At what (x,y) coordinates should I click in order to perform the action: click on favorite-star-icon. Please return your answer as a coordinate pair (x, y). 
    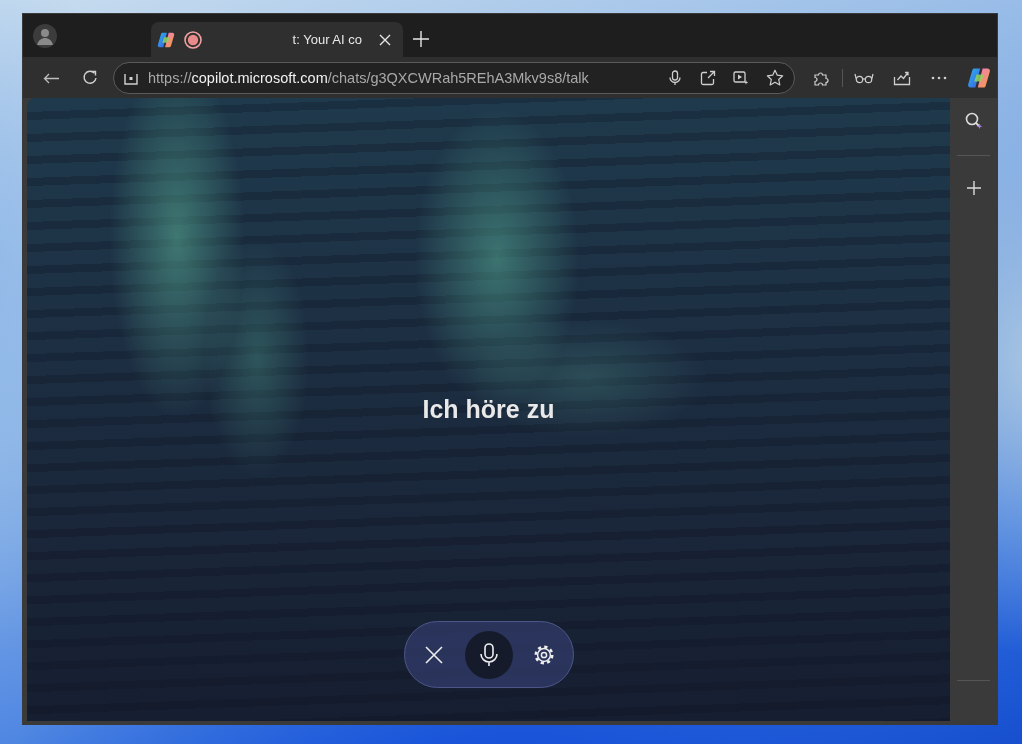
    Looking at the image, I should click on (775, 77).